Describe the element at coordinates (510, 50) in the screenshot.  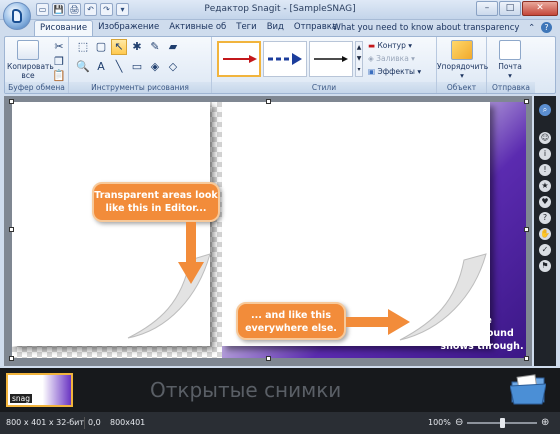
I see `mail-icon` at that location.